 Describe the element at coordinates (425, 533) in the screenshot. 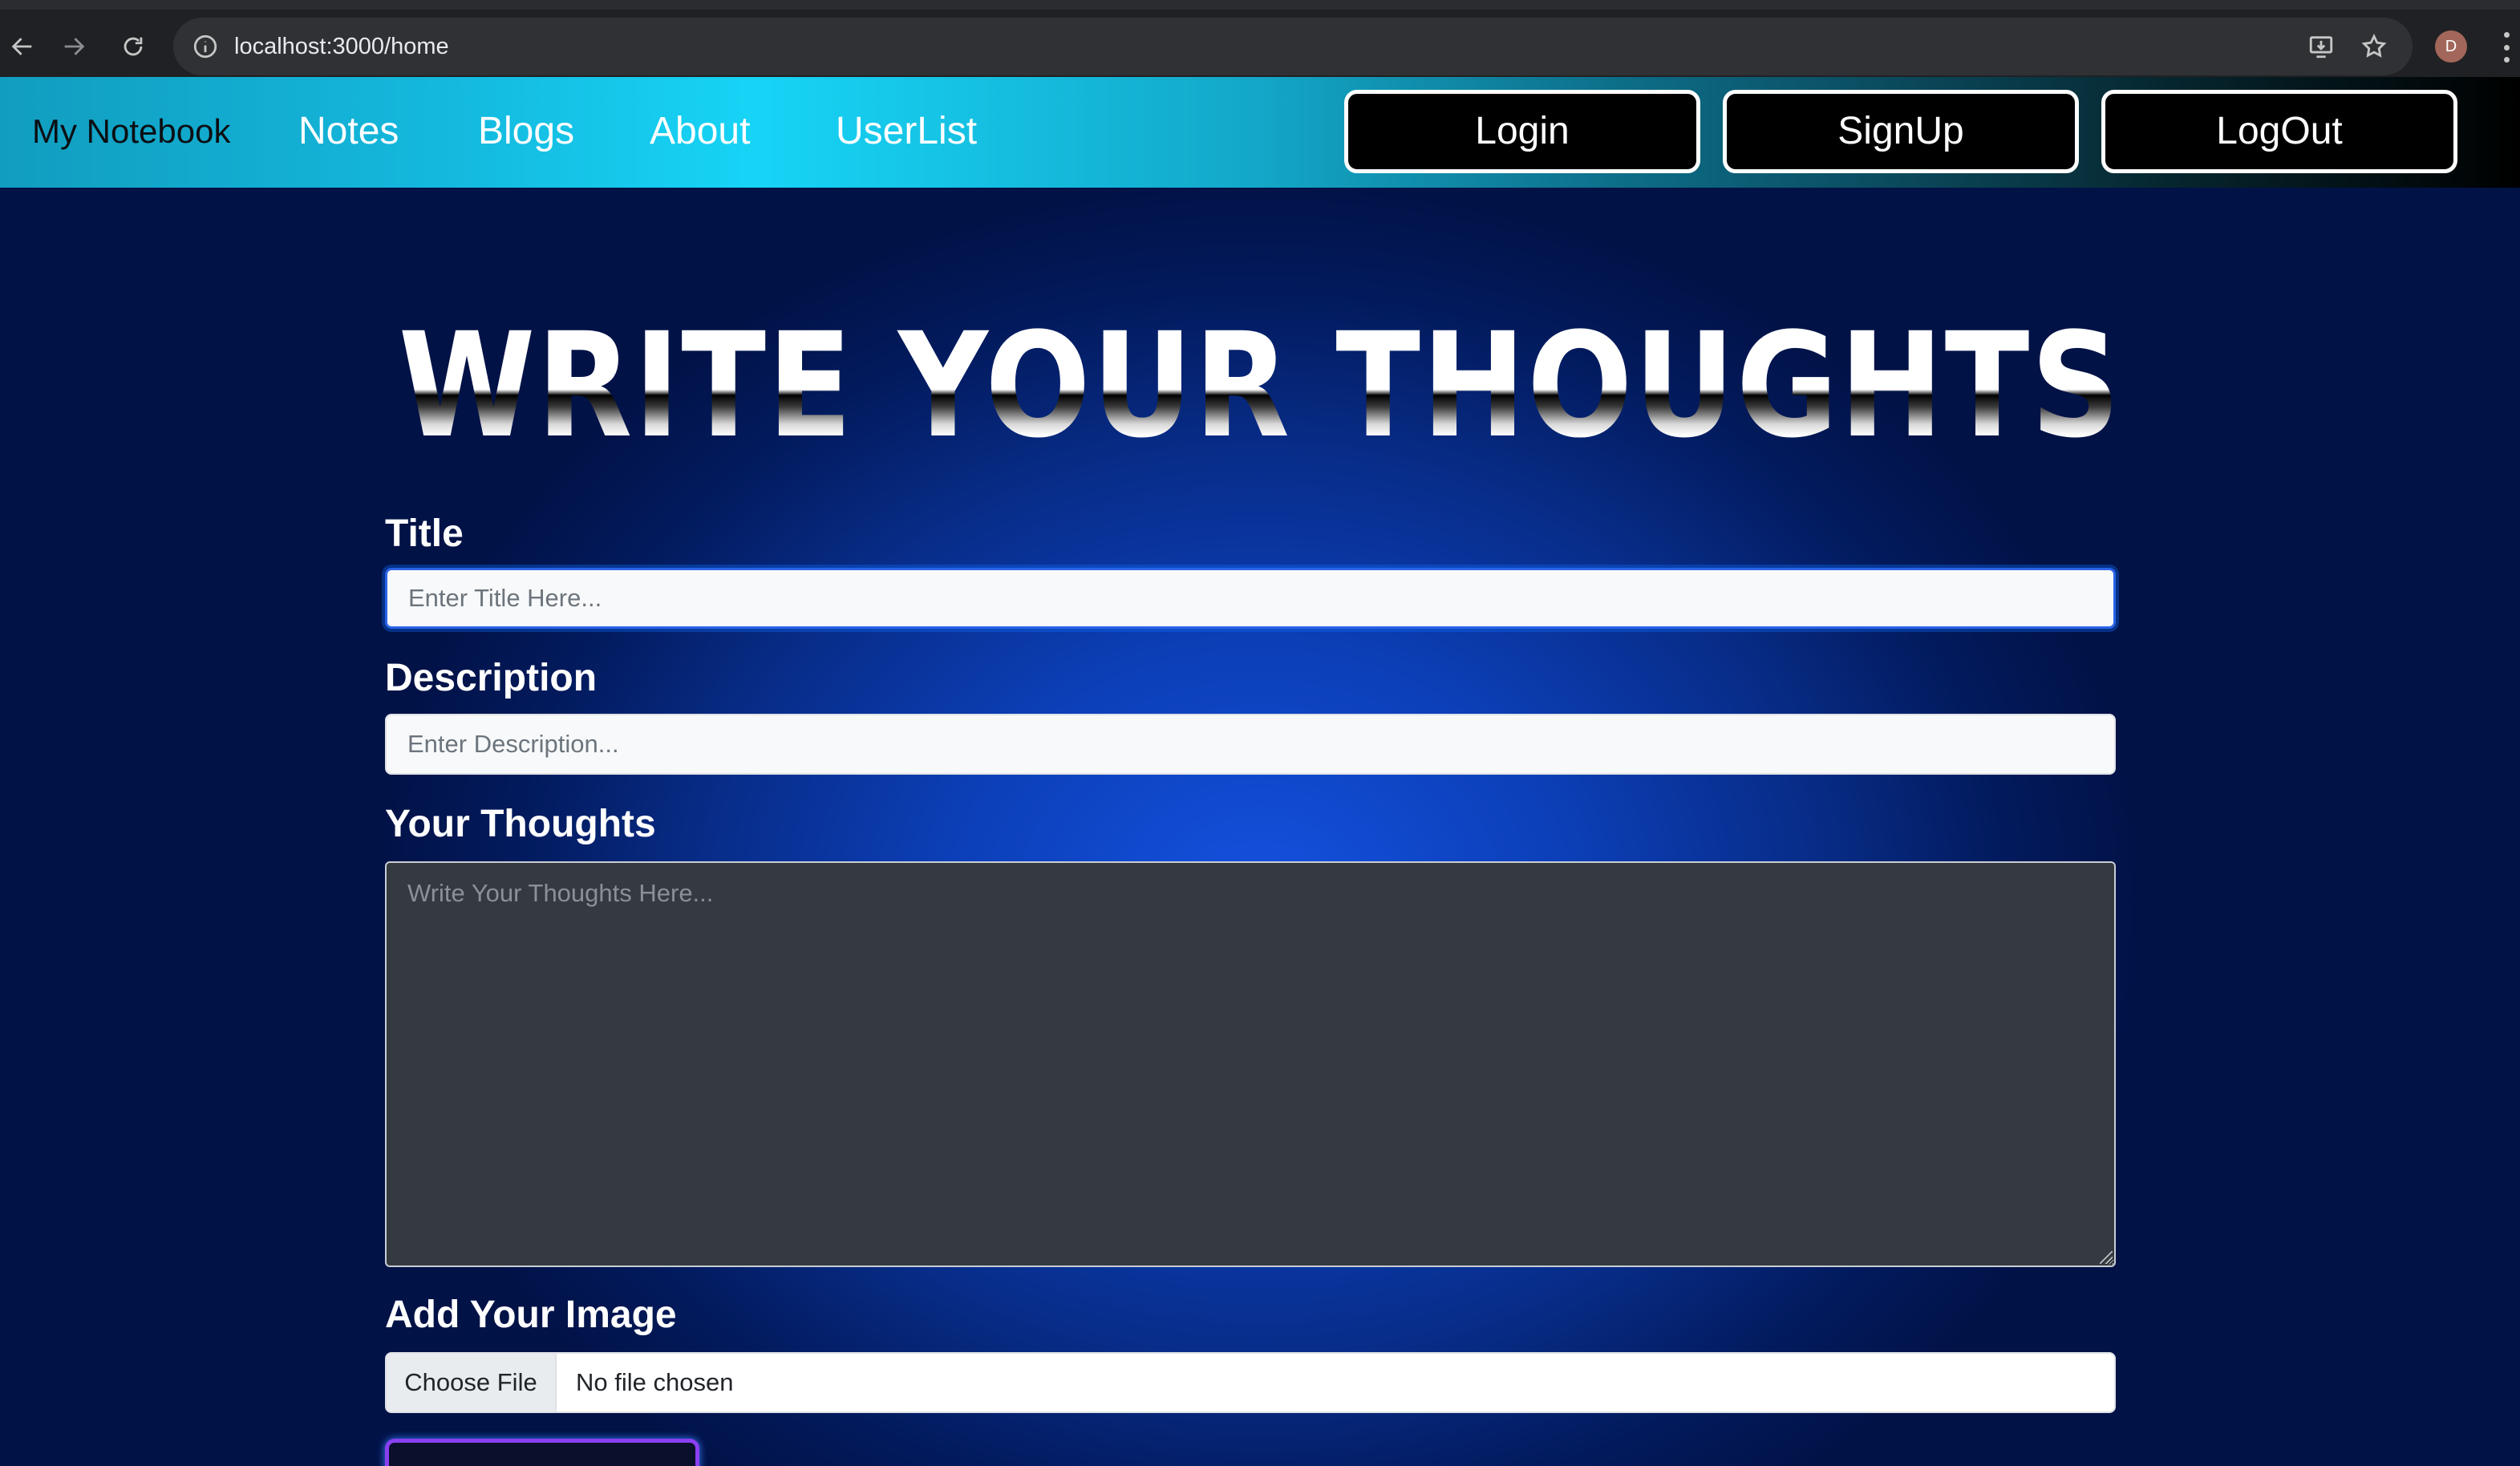

I see `title-label: Title` at that location.